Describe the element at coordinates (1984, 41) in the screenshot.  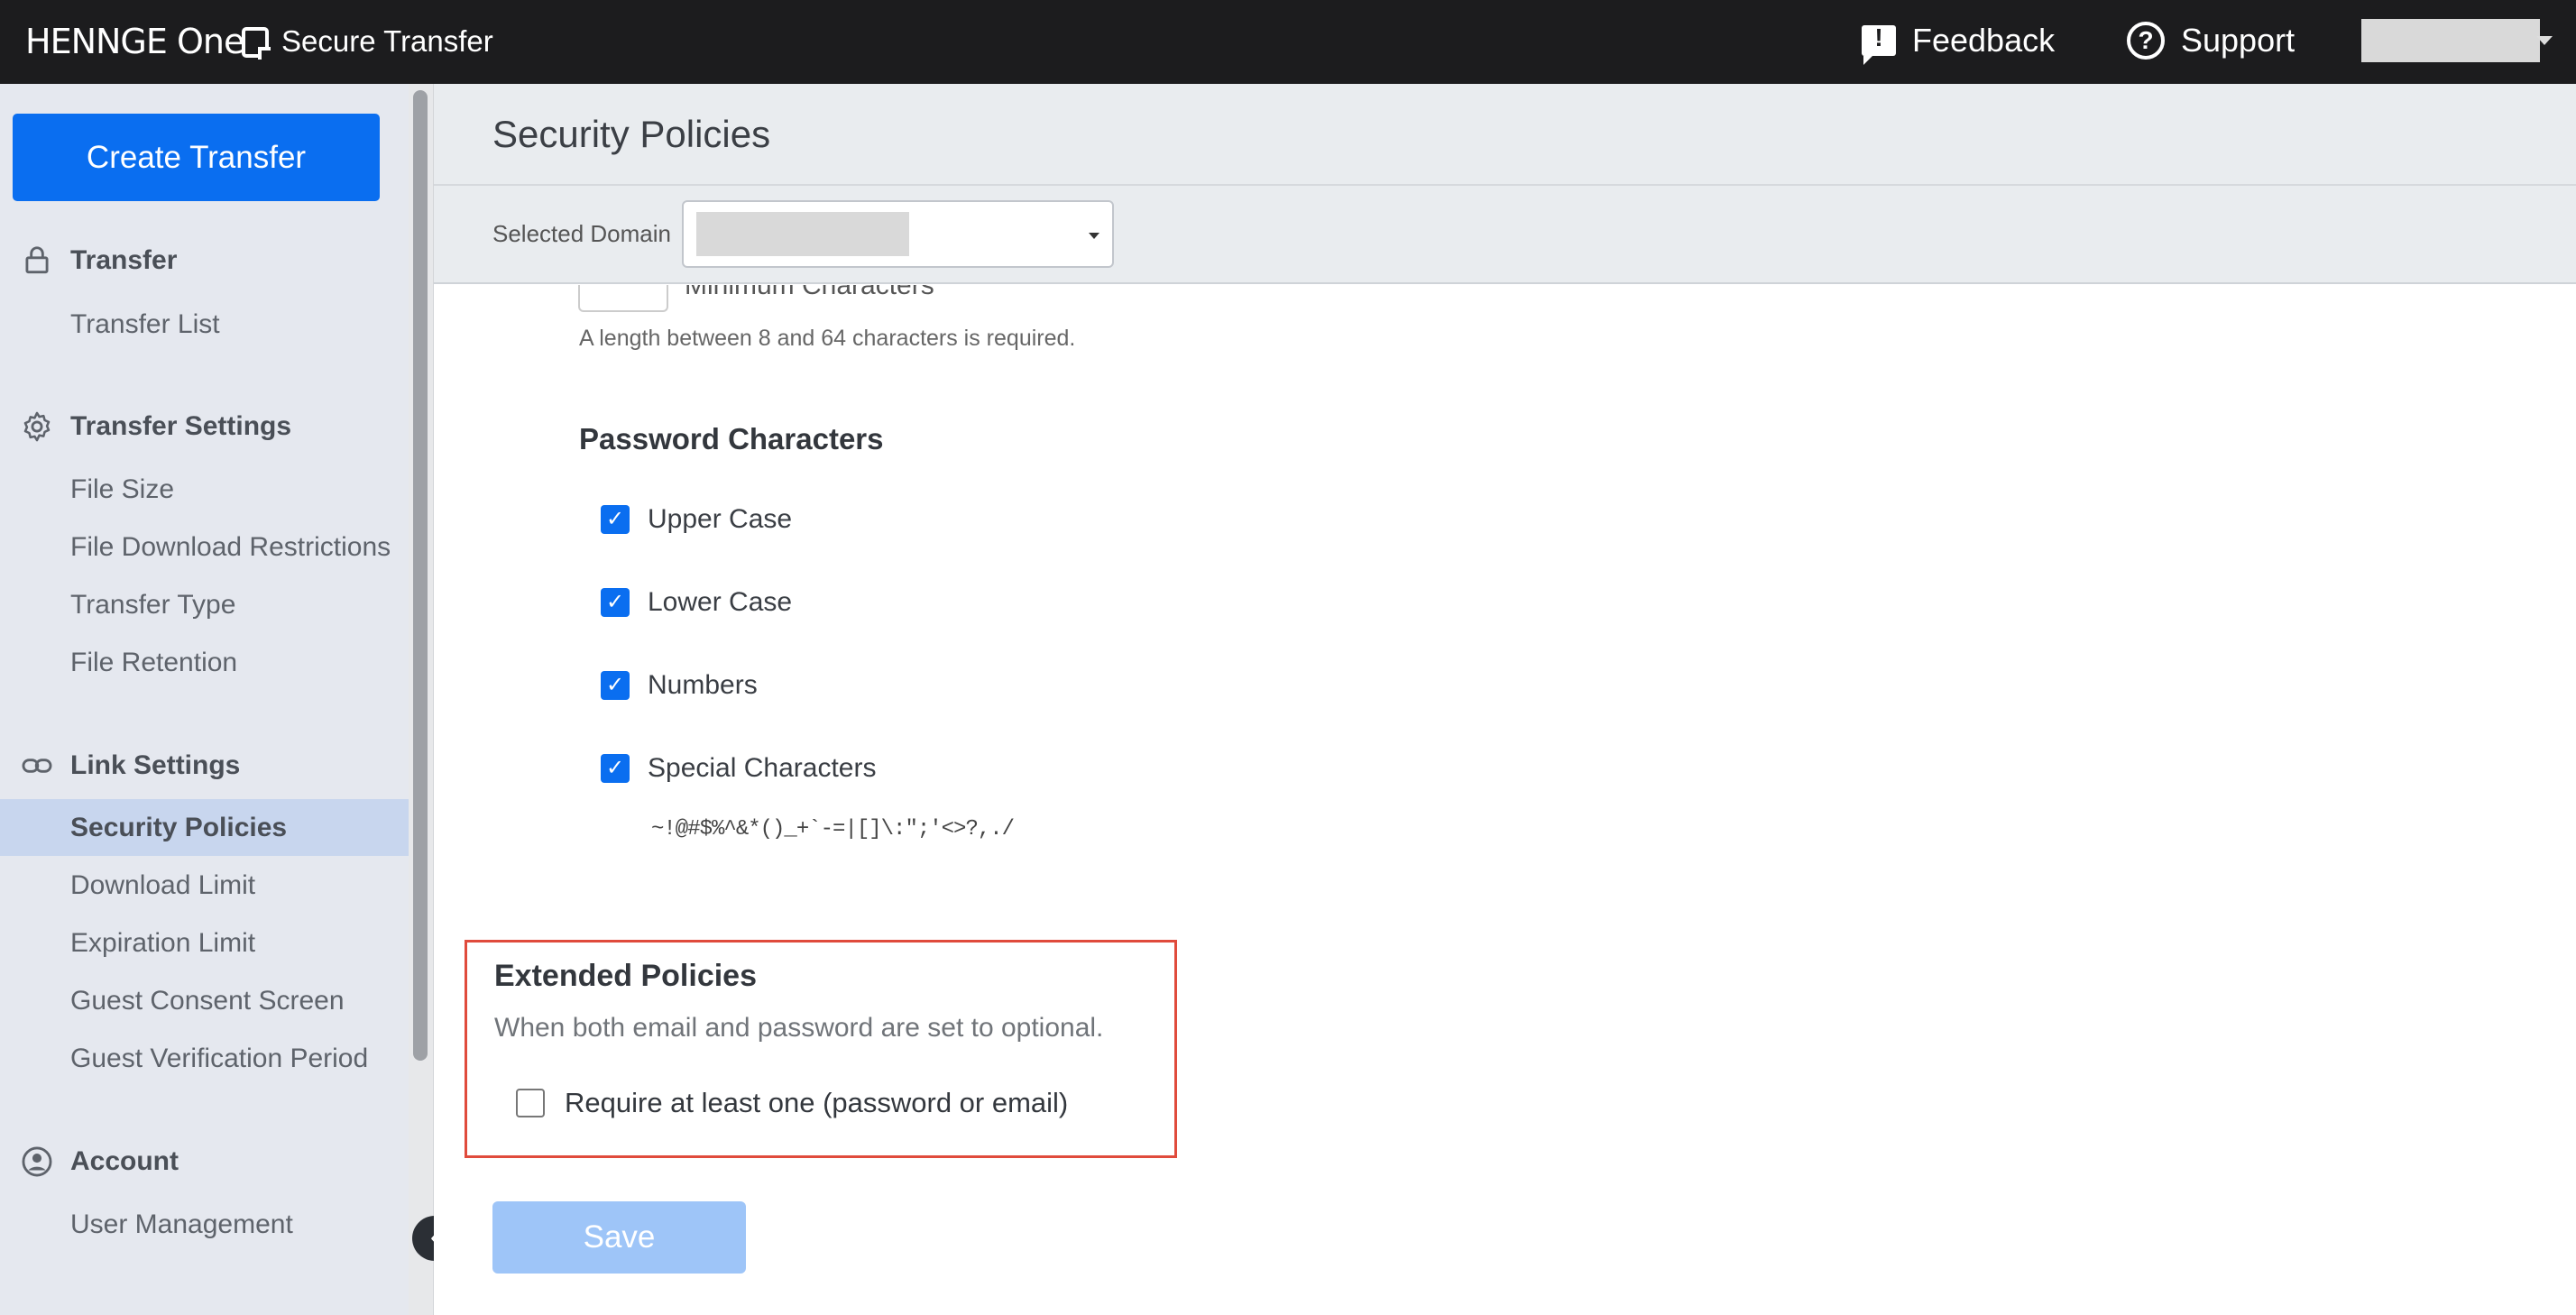
I see `feedback-label: Feedback` at that location.